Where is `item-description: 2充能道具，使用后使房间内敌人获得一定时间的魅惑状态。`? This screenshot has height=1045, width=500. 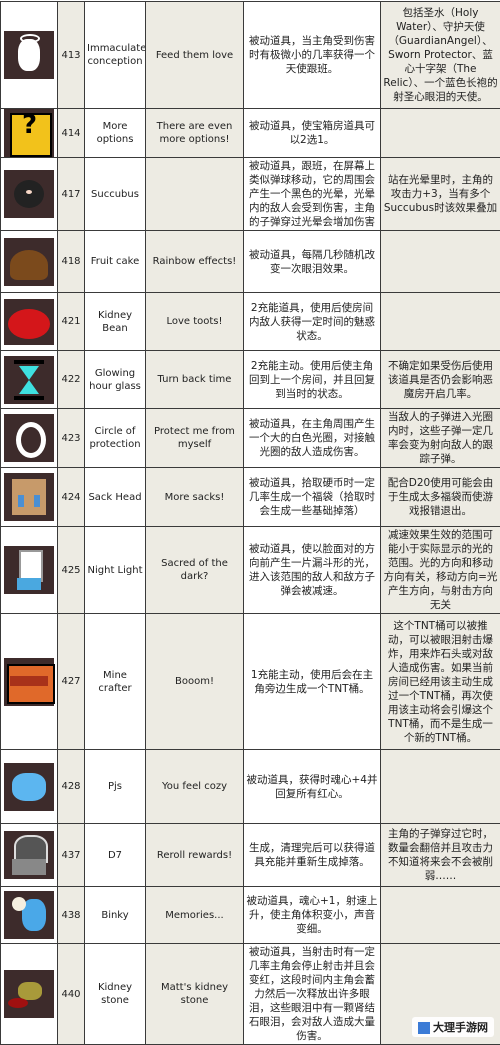
item-description: 2充能道具，使用后使房间内敌人获得一定时间的魅惑状态。 is located at coordinates (312, 322).